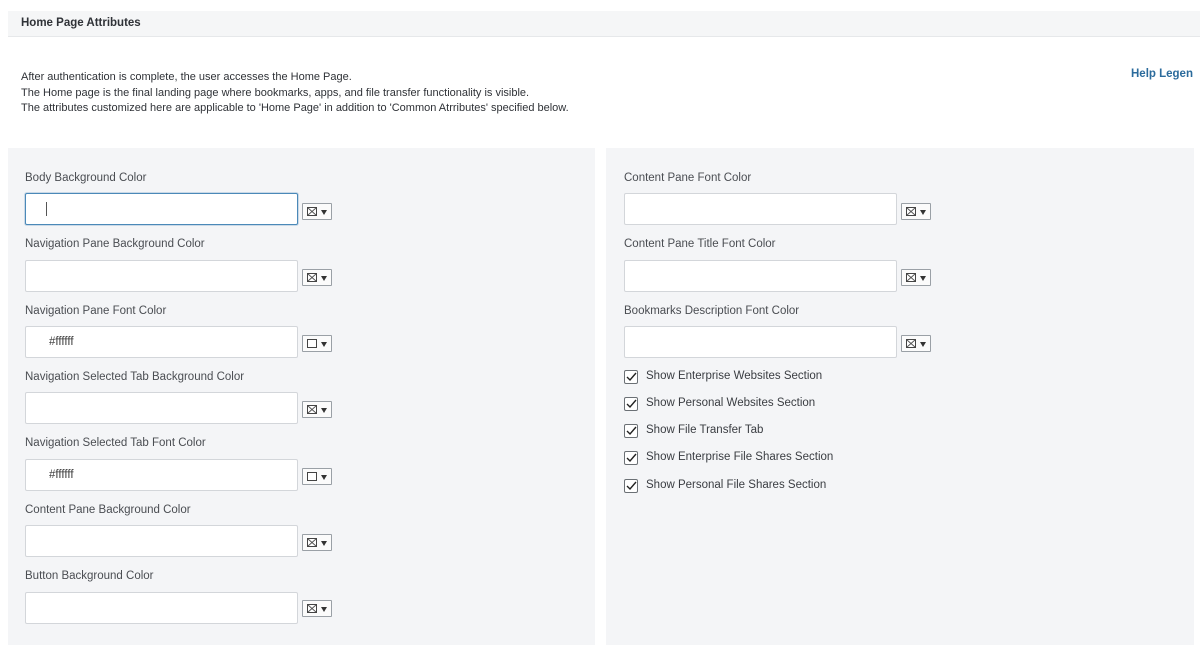  Describe the element at coordinates (700, 244) in the screenshot. I see `content-pane-title-font-color-label: Content Pane Title Font Color` at that location.